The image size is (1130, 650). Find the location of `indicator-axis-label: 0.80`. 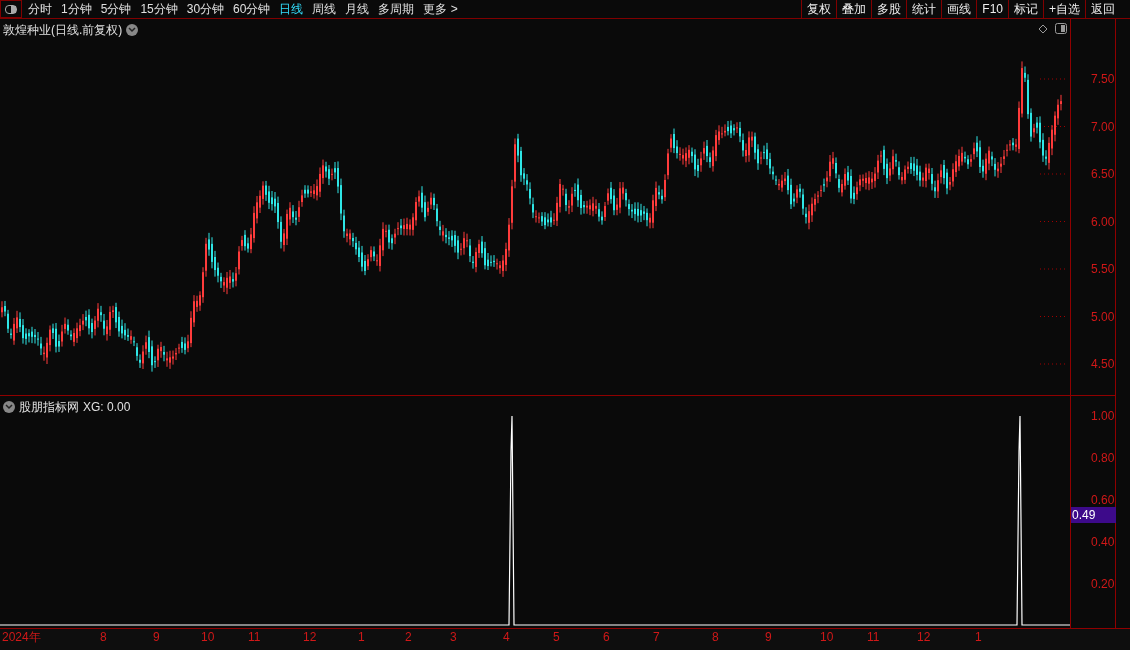

indicator-axis-label: 0.80 is located at coordinates (1103, 458).